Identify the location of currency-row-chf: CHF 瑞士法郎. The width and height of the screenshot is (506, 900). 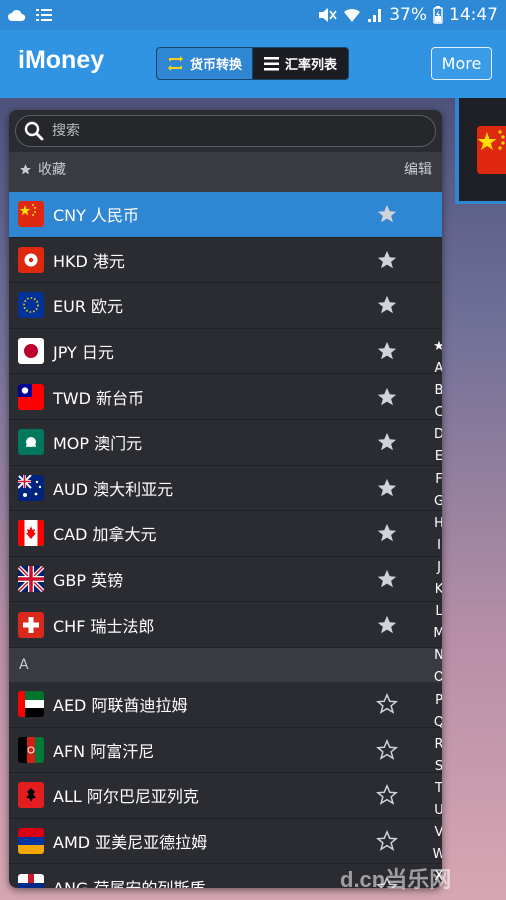
(225, 625).